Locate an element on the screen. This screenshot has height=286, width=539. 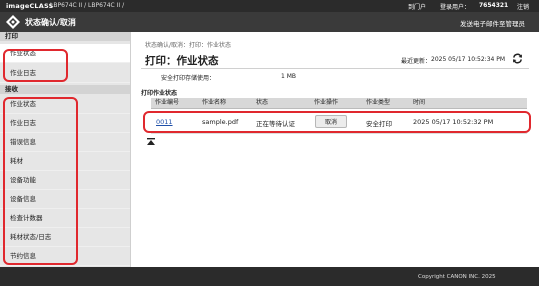
footer: Copyright CANON INC. 2025 is located at coordinates (269, 276).